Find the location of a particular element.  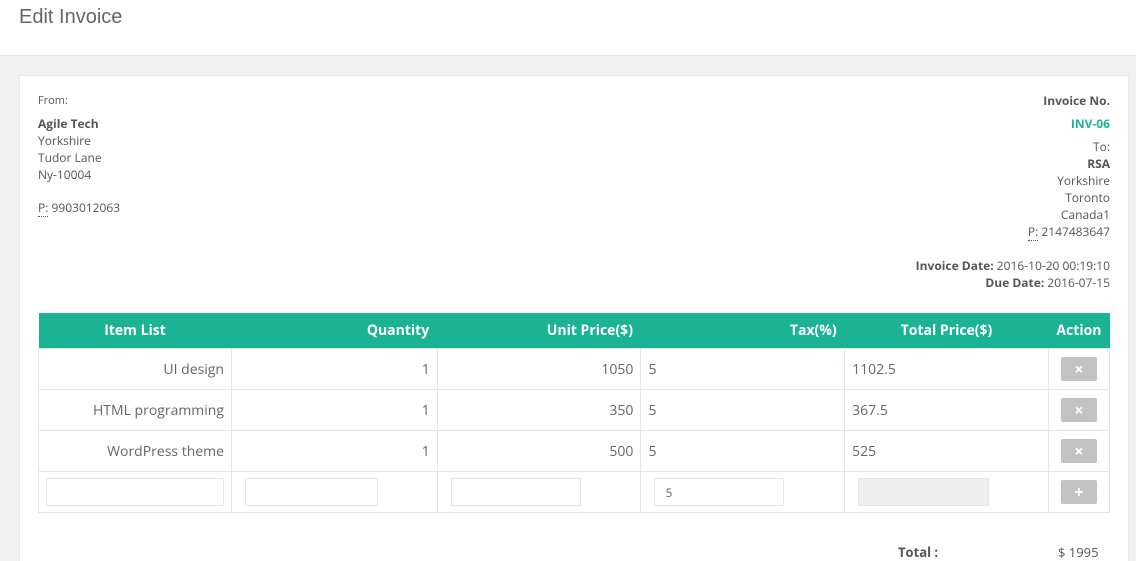

item-name: WordPress theme is located at coordinates (135, 451).